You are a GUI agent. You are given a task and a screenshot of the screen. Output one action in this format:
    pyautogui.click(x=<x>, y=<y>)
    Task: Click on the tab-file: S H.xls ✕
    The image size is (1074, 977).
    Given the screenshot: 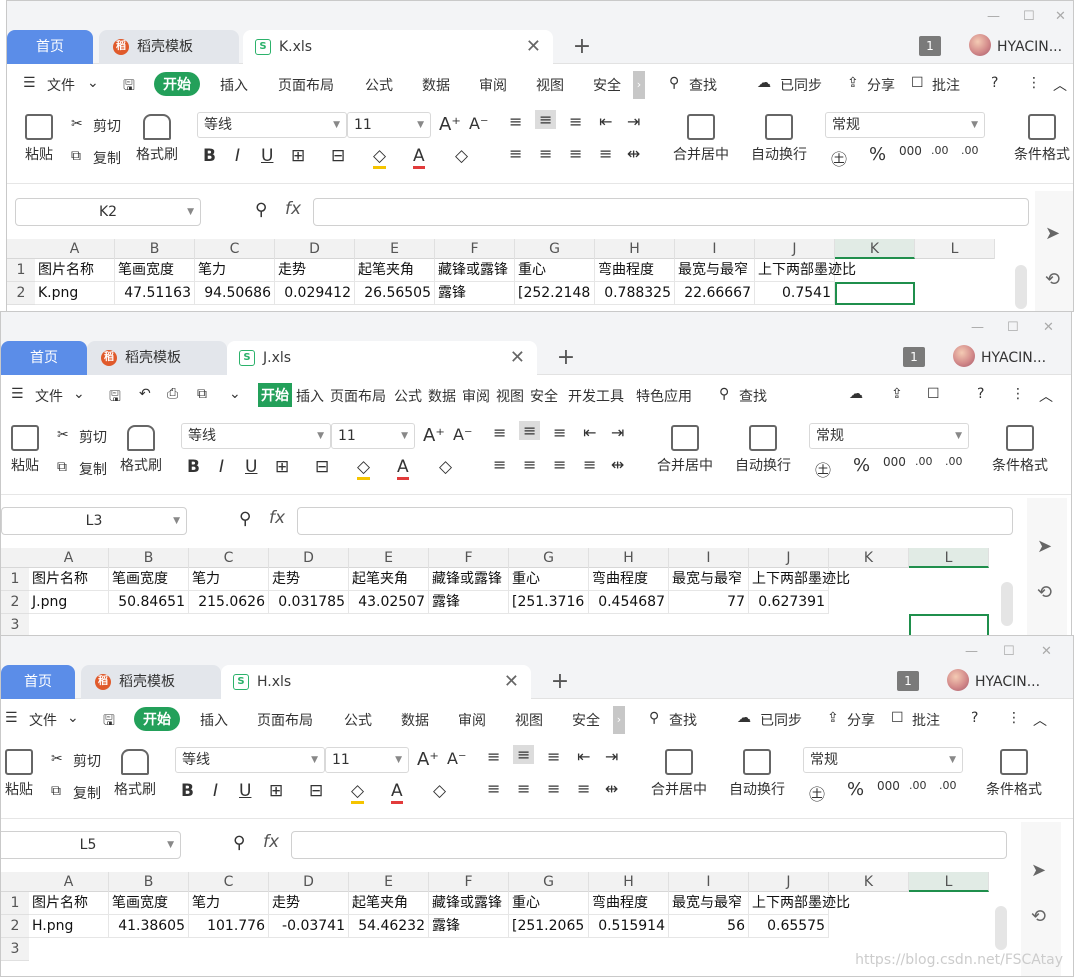 What is the action you would take?
    pyautogui.click(x=376, y=682)
    